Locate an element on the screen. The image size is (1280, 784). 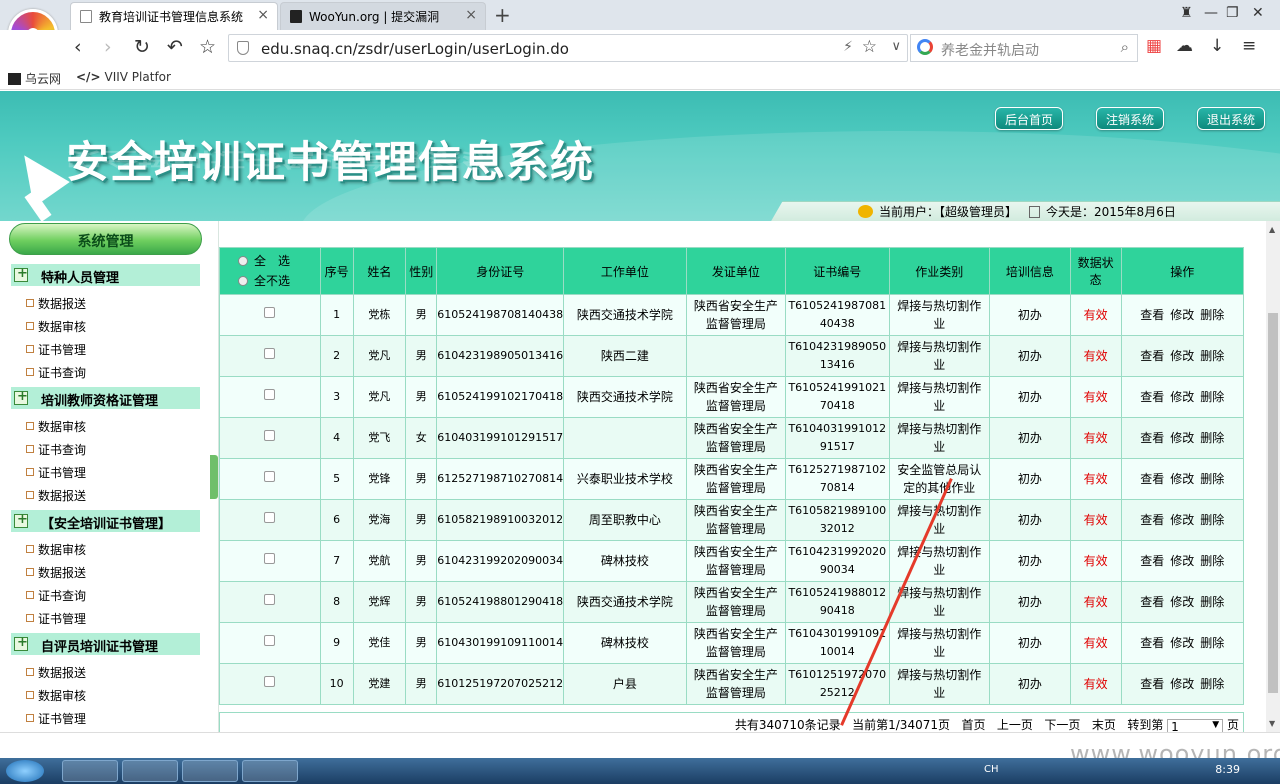
clock: 8:39 is located at coordinates (1227, 769).